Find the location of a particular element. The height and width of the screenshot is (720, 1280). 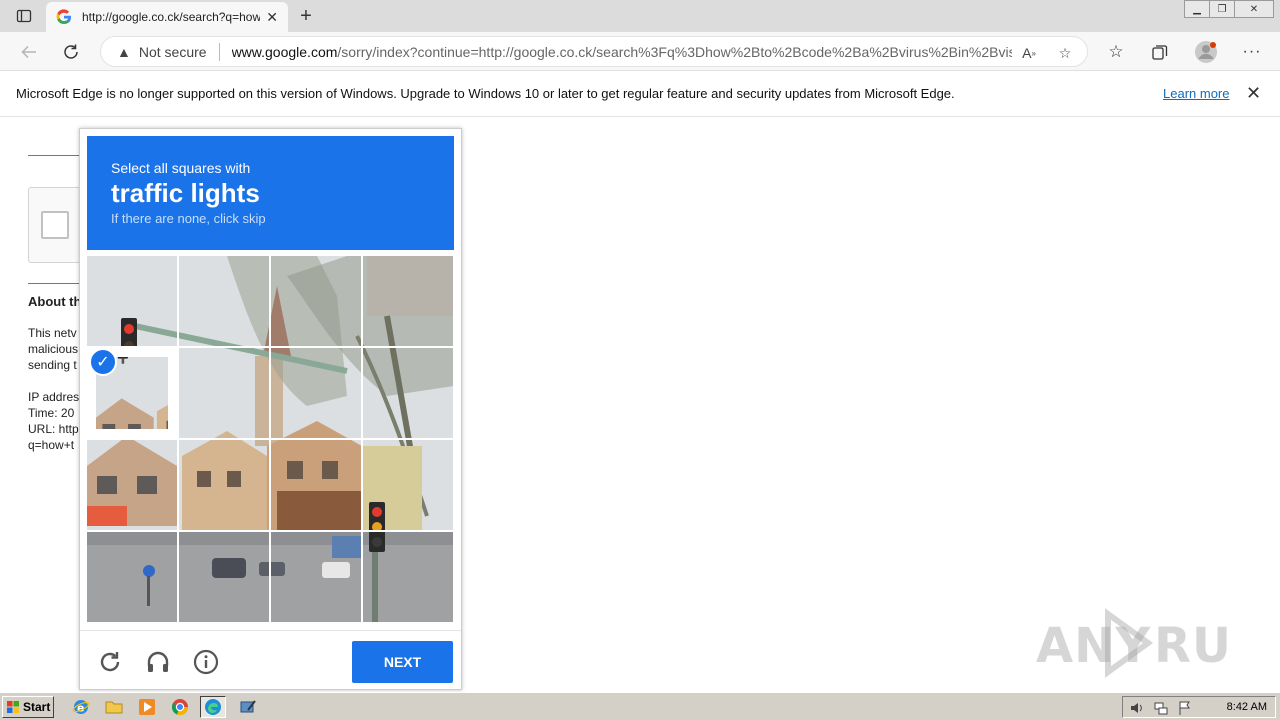

taskbar-tool is located at coordinates (248, 707).